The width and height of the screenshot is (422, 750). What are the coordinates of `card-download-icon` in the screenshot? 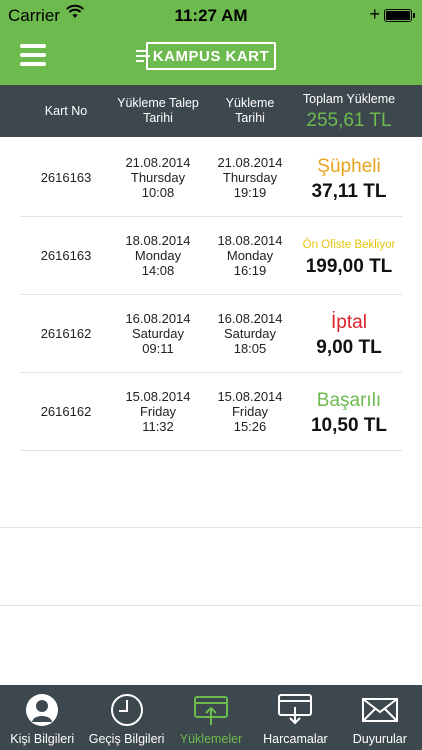 It's located at (295, 710).